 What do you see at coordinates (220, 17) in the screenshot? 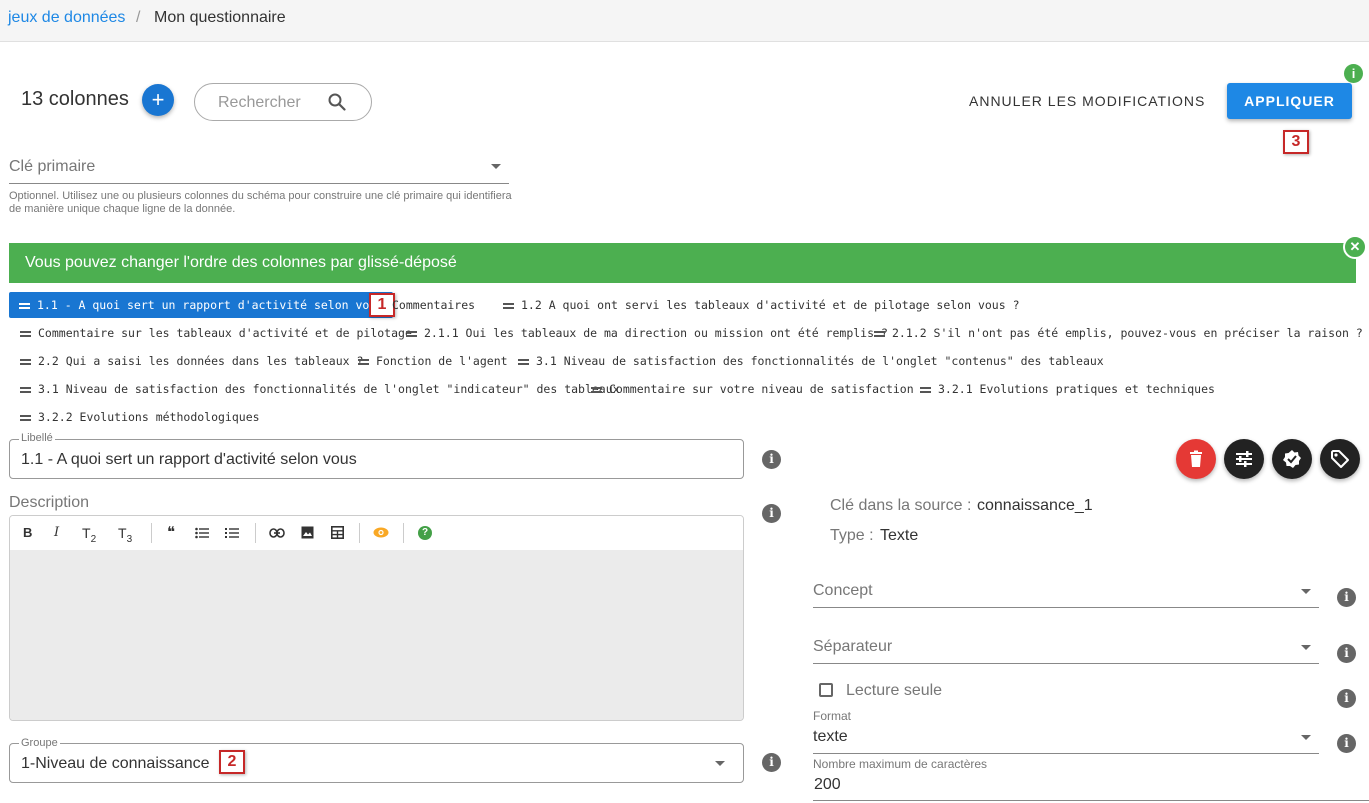
I see `breadcrumb-current: Mon questionnaire` at bounding box center [220, 17].